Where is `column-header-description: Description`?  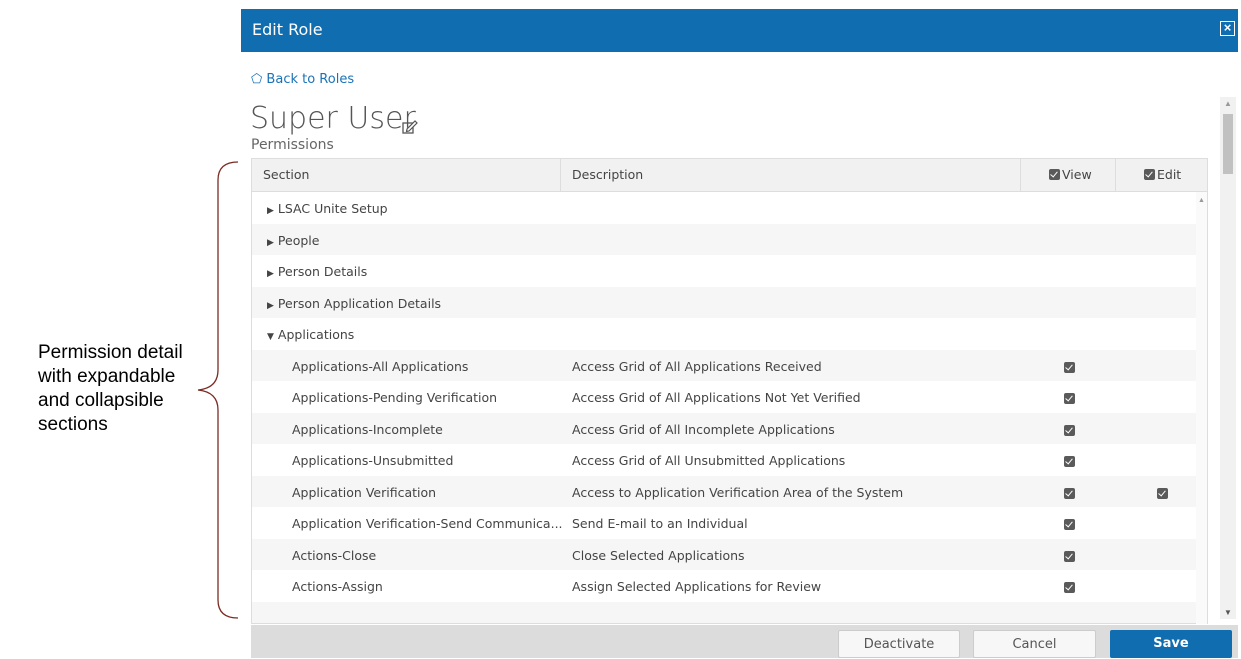
column-header-description: Description is located at coordinates (791, 175).